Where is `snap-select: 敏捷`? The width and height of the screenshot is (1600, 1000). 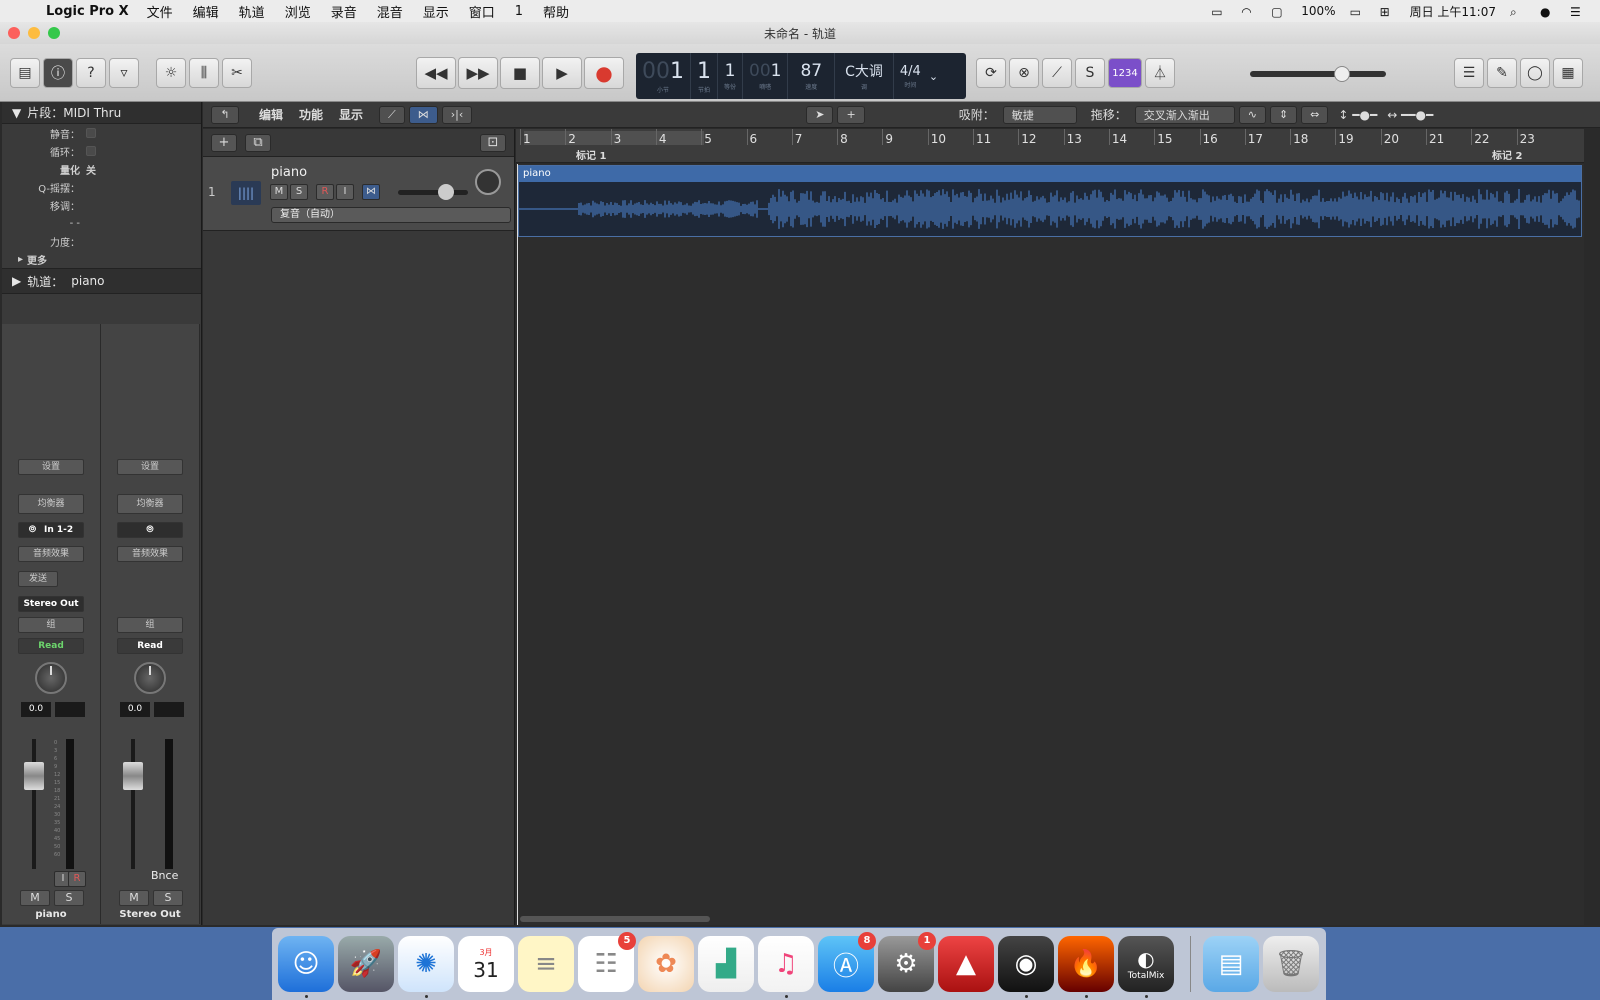 snap-select: 敏捷 is located at coordinates (1039, 114).